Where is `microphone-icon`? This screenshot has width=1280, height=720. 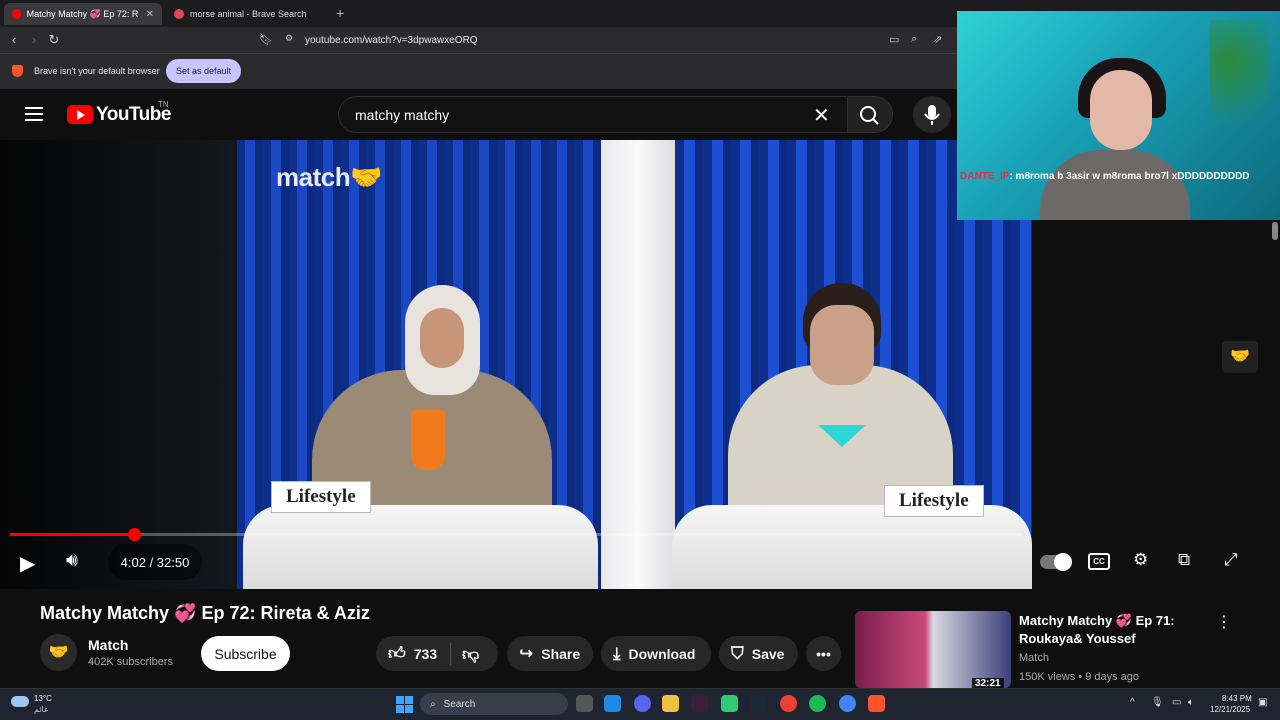 microphone-icon is located at coordinates (932, 115).